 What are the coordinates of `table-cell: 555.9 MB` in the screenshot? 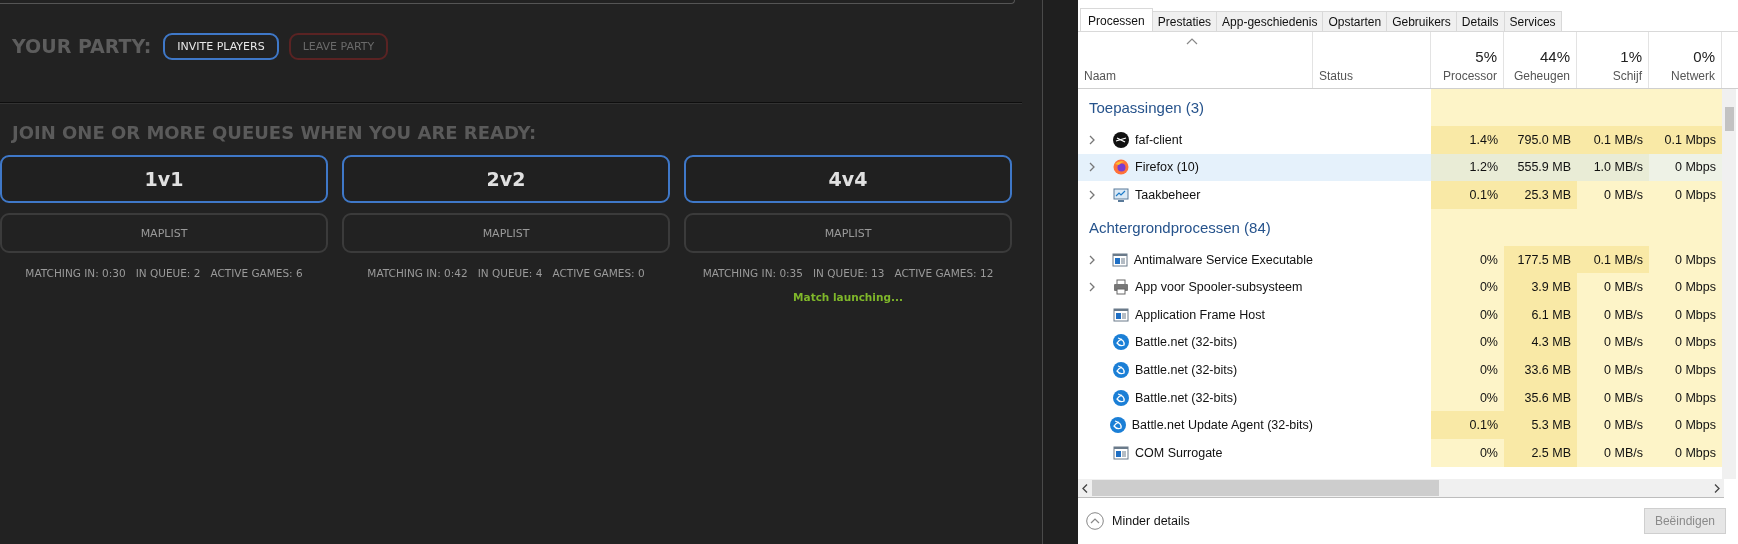 It's located at (1540, 167).